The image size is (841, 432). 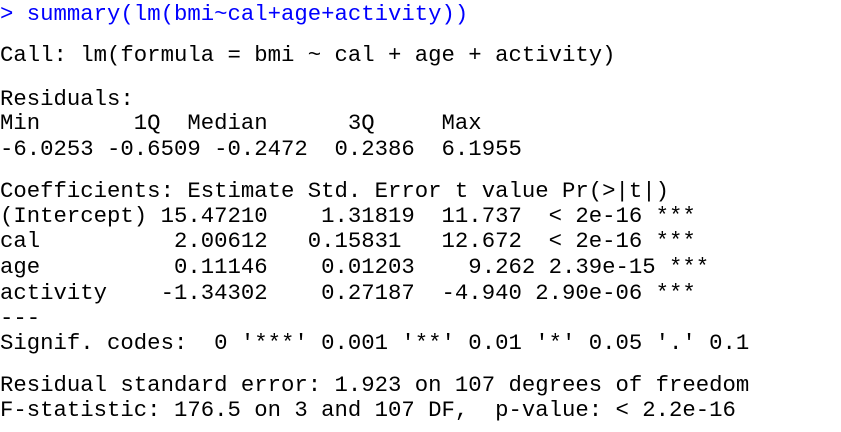 I want to click on coef-row-cal: cal 2.00612 0.15831 12.672 < 2e-16 ***, so click(x=348, y=241).